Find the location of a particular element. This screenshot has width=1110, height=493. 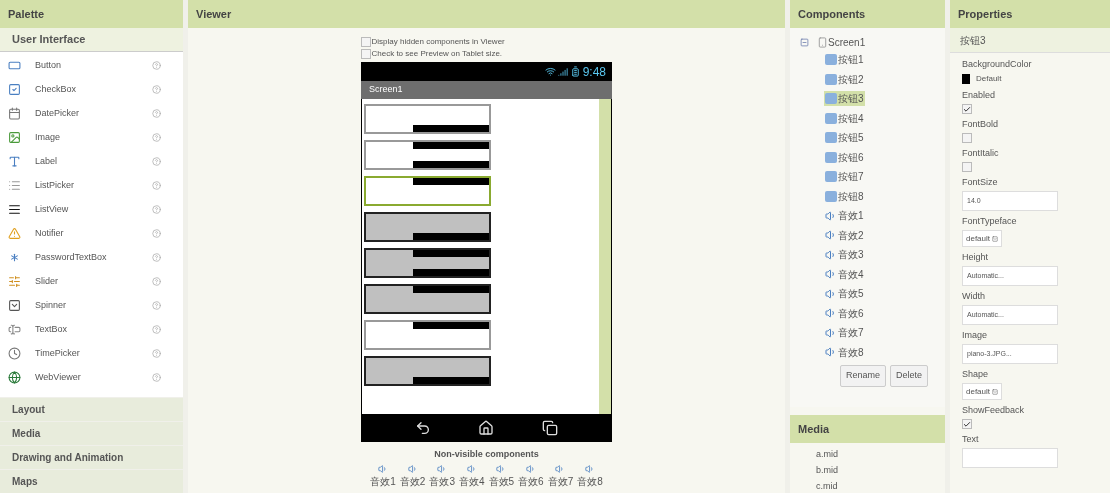

tree-item: 按钮6 is located at coordinates (844, 157).